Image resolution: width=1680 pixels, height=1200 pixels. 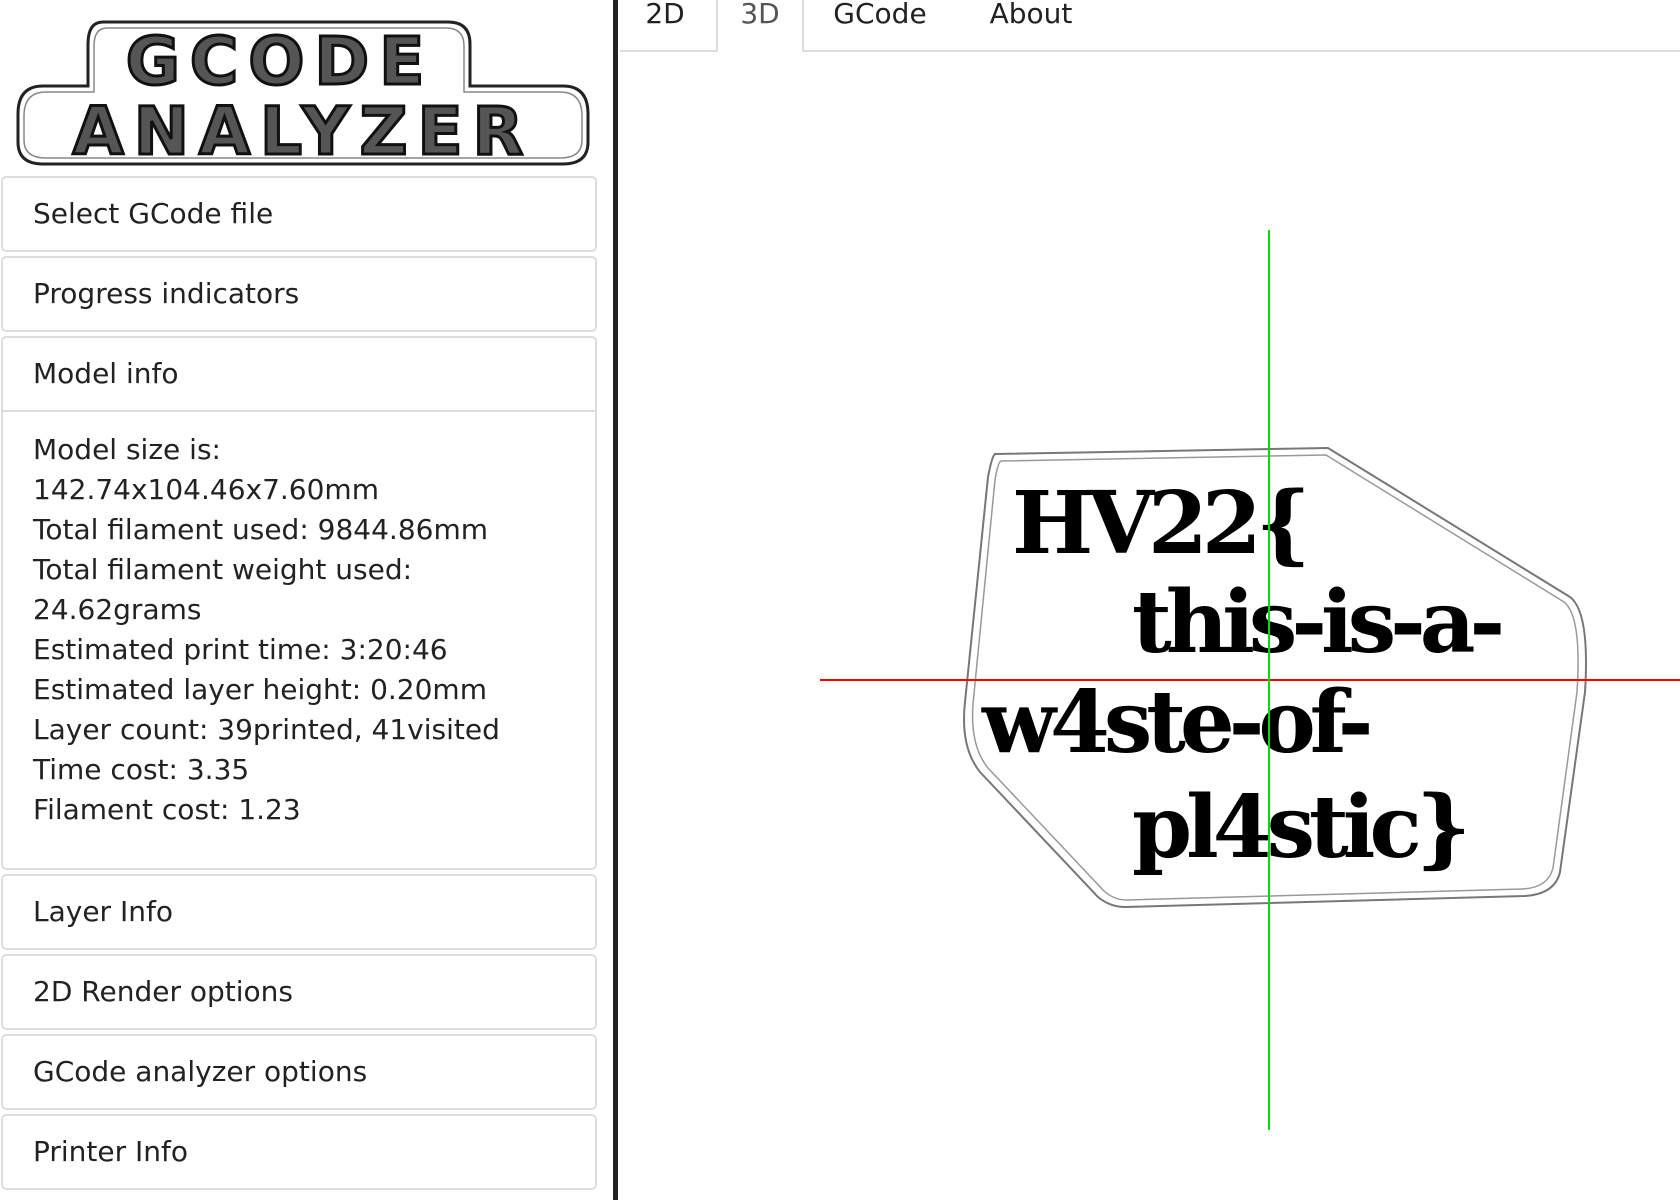 I want to click on estimated-print-time: Estimated print time: 3:20:46, so click(x=240, y=649).